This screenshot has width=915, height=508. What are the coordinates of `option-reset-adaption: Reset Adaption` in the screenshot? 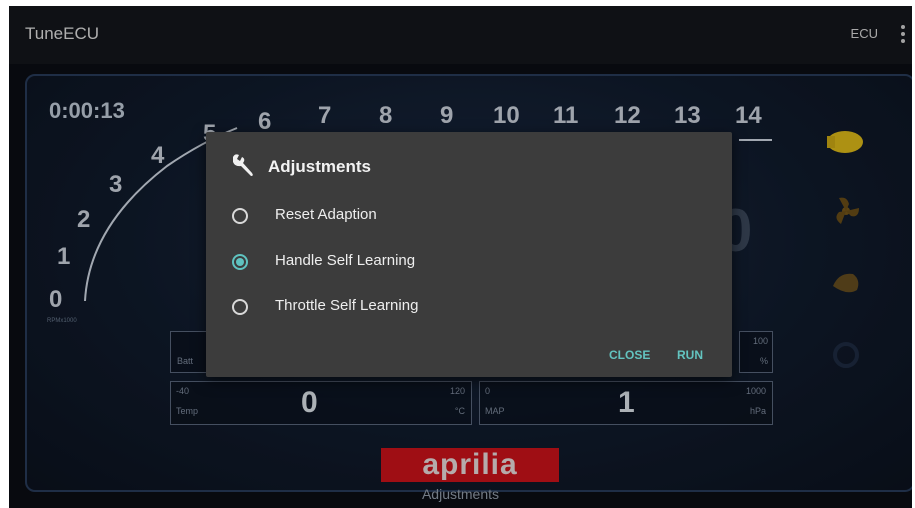 It's located at (428, 216).